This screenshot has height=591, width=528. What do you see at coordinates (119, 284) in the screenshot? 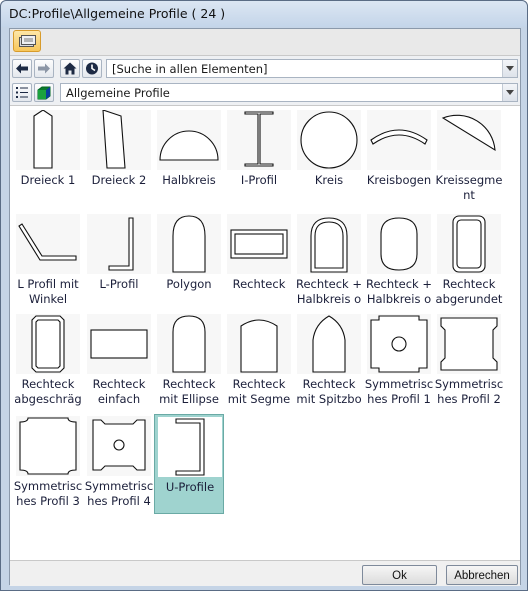
I see `profile-item-label: L-Profil` at bounding box center [119, 284].